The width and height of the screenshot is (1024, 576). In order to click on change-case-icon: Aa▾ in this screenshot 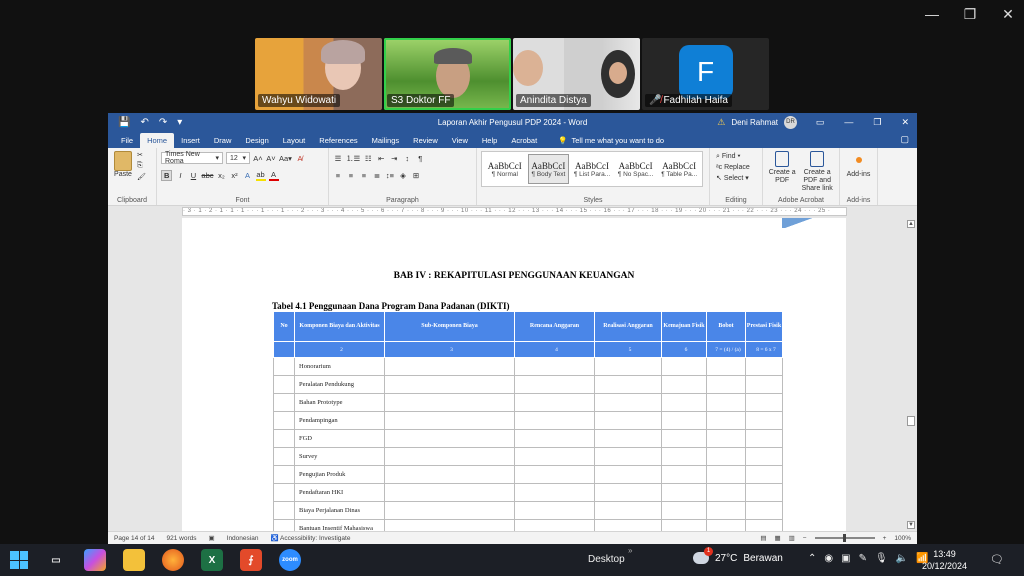, I will do `click(285, 158)`.